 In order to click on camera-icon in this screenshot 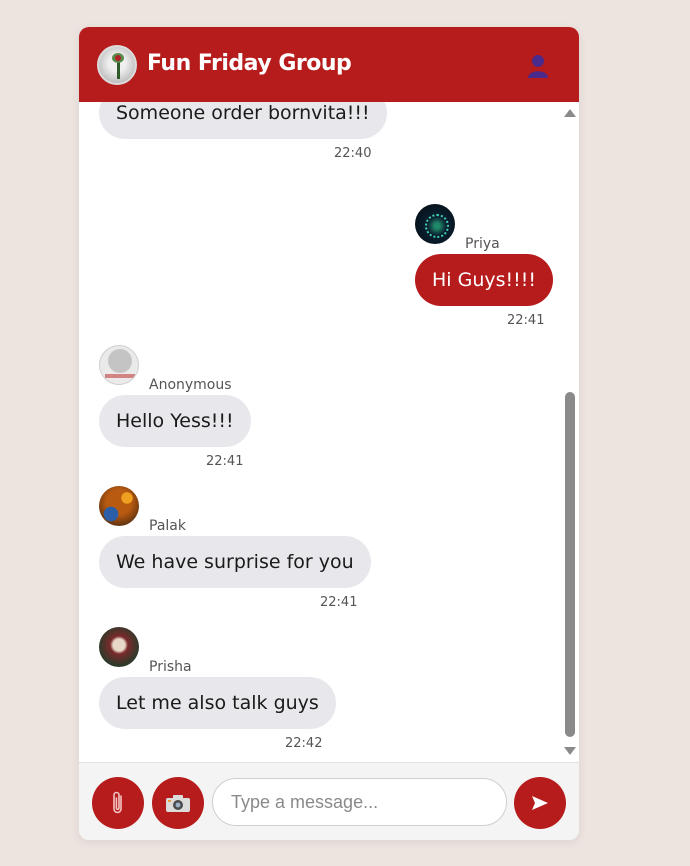, I will do `click(178, 803)`.